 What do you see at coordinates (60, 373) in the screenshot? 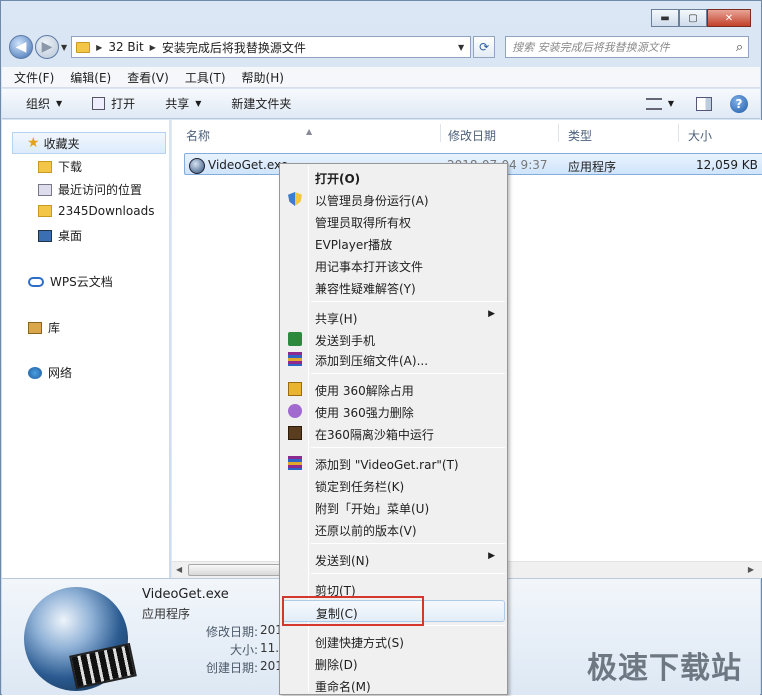
I see `sidebar-item-label: 网络` at bounding box center [60, 373].